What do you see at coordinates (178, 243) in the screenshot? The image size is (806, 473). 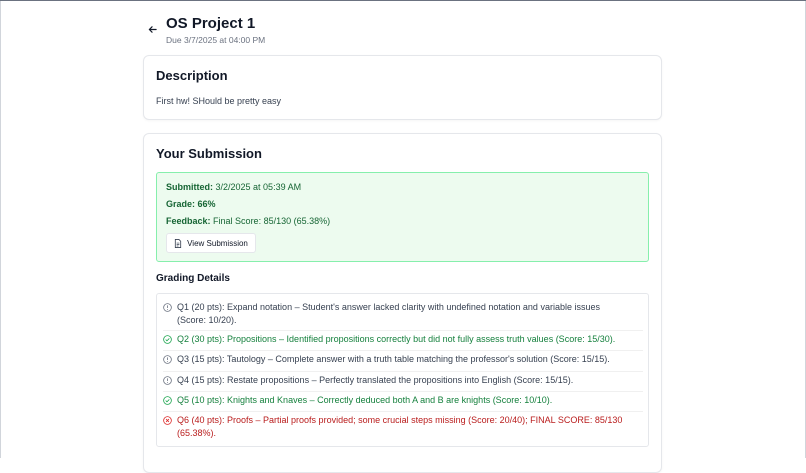 I see `file-text-icon` at bounding box center [178, 243].